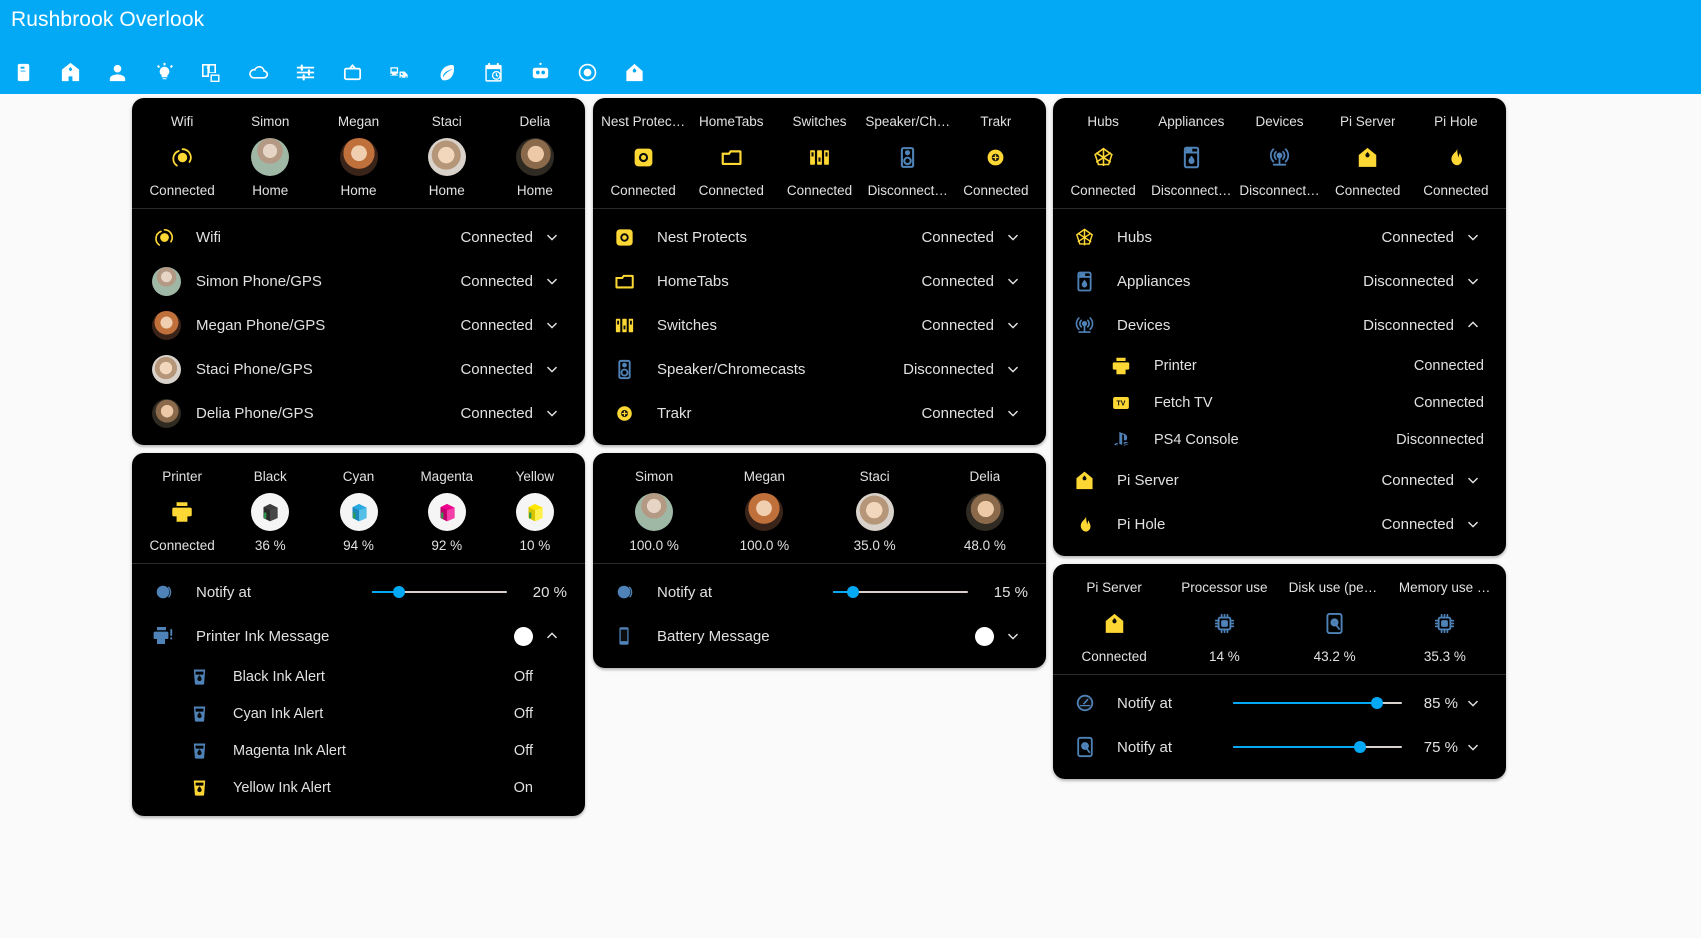 The height and width of the screenshot is (938, 1701). What do you see at coordinates (819, 237) in the screenshot?
I see `row-nest-protects: Nest Protects Connected` at bounding box center [819, 237].